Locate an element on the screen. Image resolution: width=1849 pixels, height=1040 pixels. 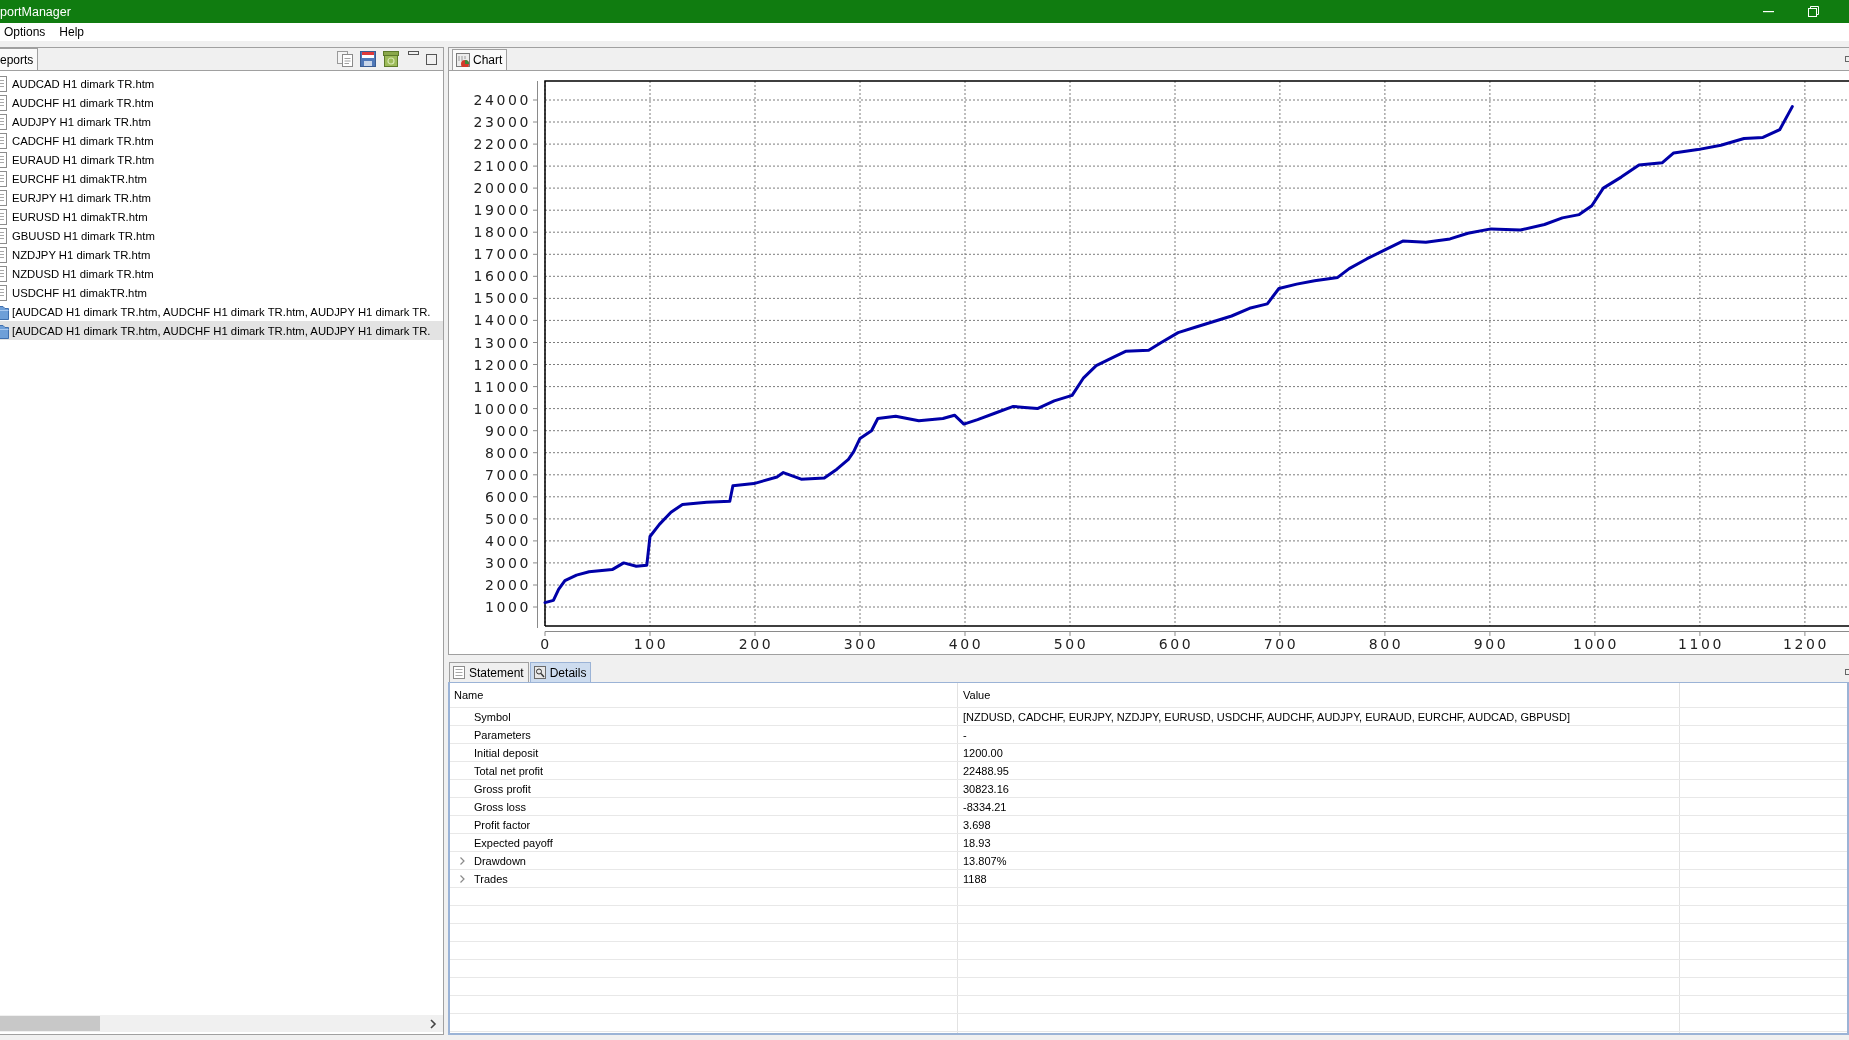
property-value: 18.93 is located at coordinates (977, 843).